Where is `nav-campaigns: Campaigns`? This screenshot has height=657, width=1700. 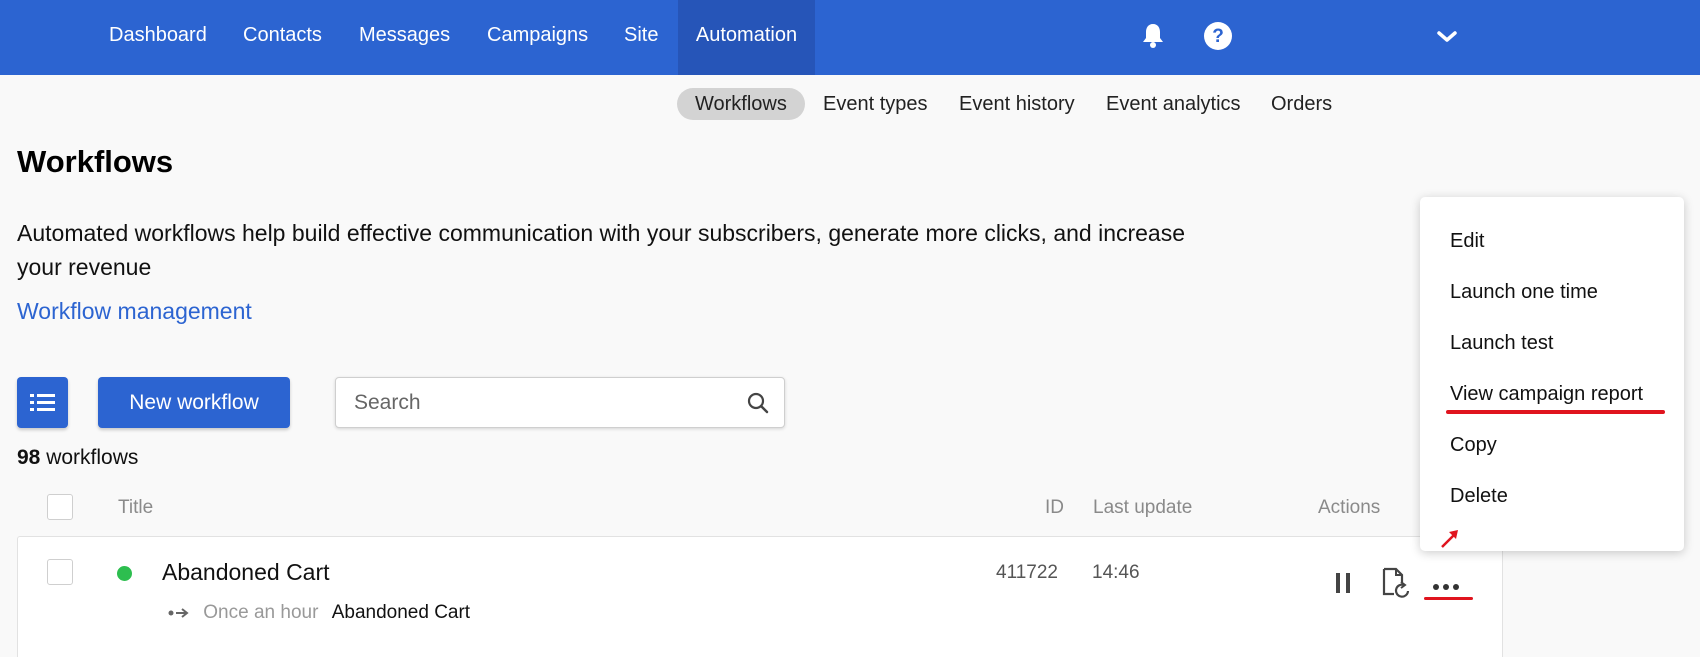
nav-campaigns: Campaigns is located at coordinates (537, 37).